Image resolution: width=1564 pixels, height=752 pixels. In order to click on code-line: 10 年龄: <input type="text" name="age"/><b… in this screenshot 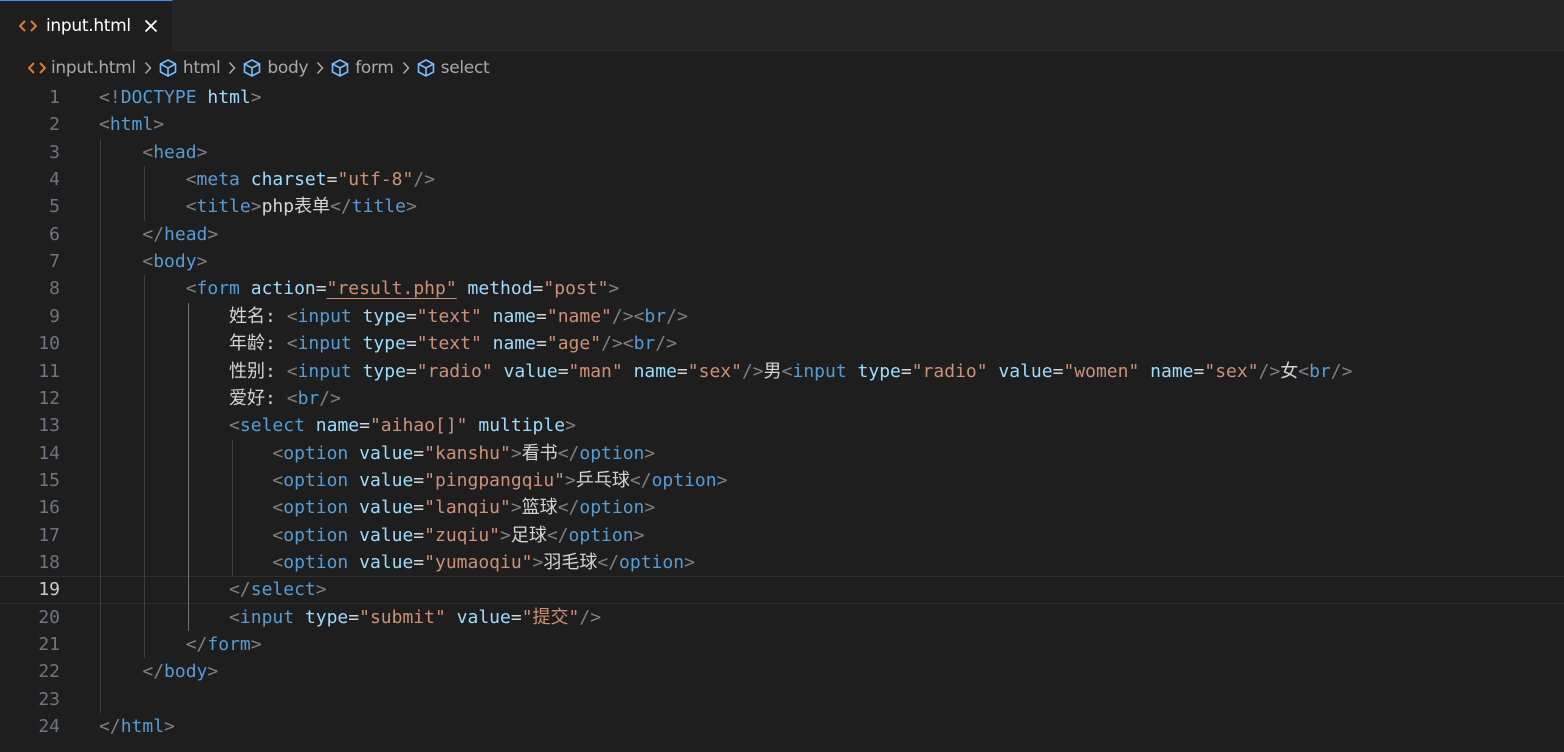, I will do `click(782, 343)`.